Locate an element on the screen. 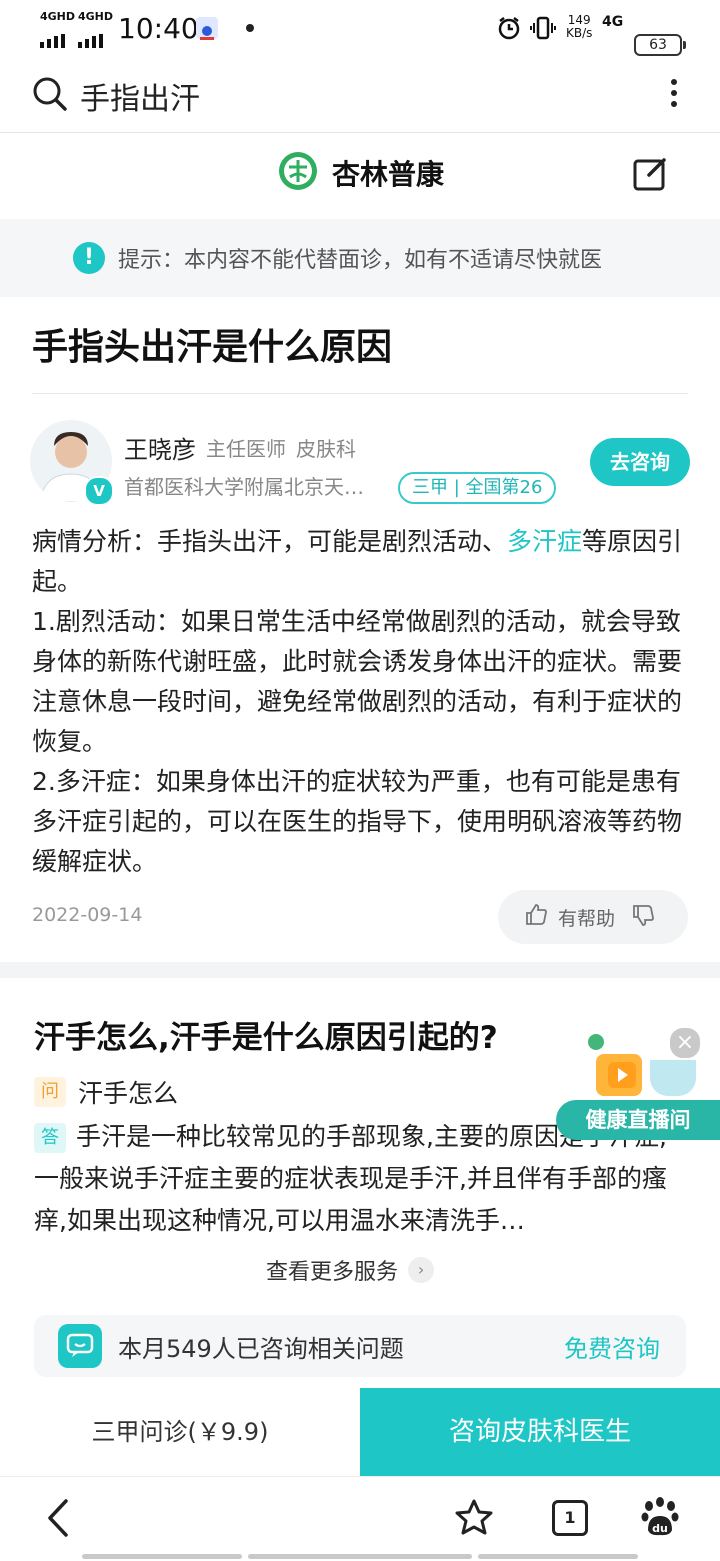  thumbs-down-icon is located at coordinates (643, 917).